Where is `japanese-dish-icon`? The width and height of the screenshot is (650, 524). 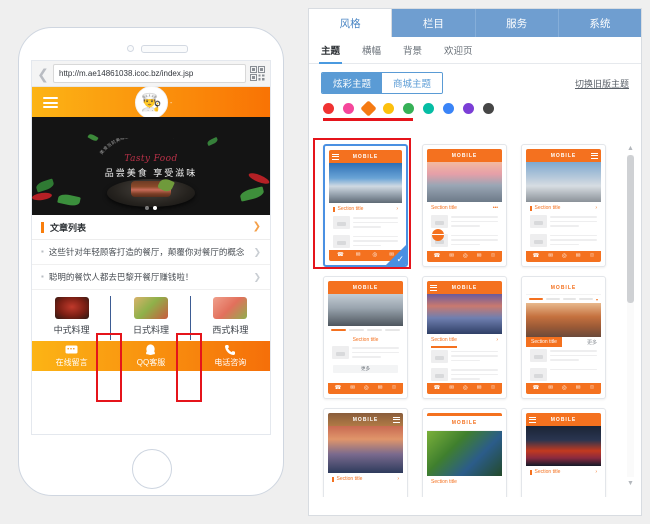 japanese-dish-icon is located at coordinates (150, 308).